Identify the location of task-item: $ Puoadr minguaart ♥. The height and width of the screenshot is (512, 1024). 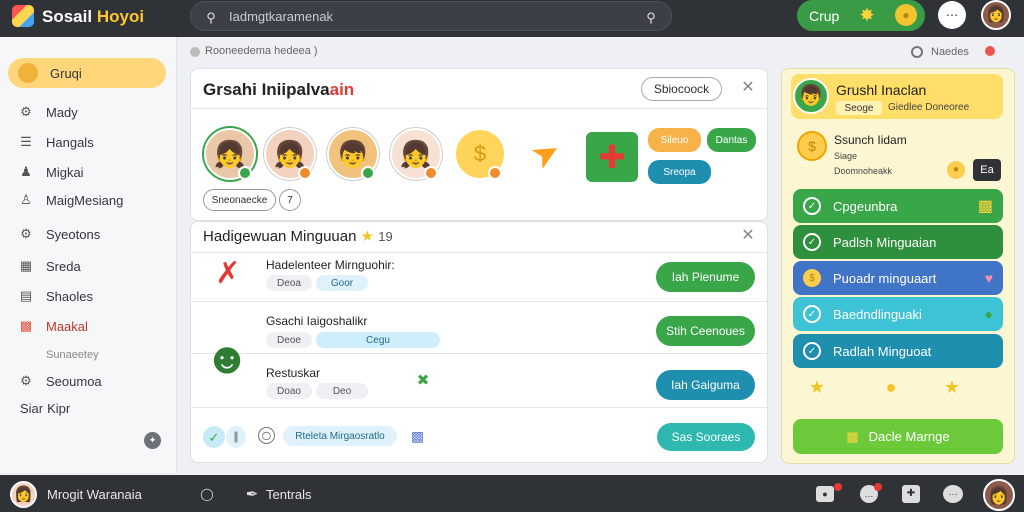
(898, 278).